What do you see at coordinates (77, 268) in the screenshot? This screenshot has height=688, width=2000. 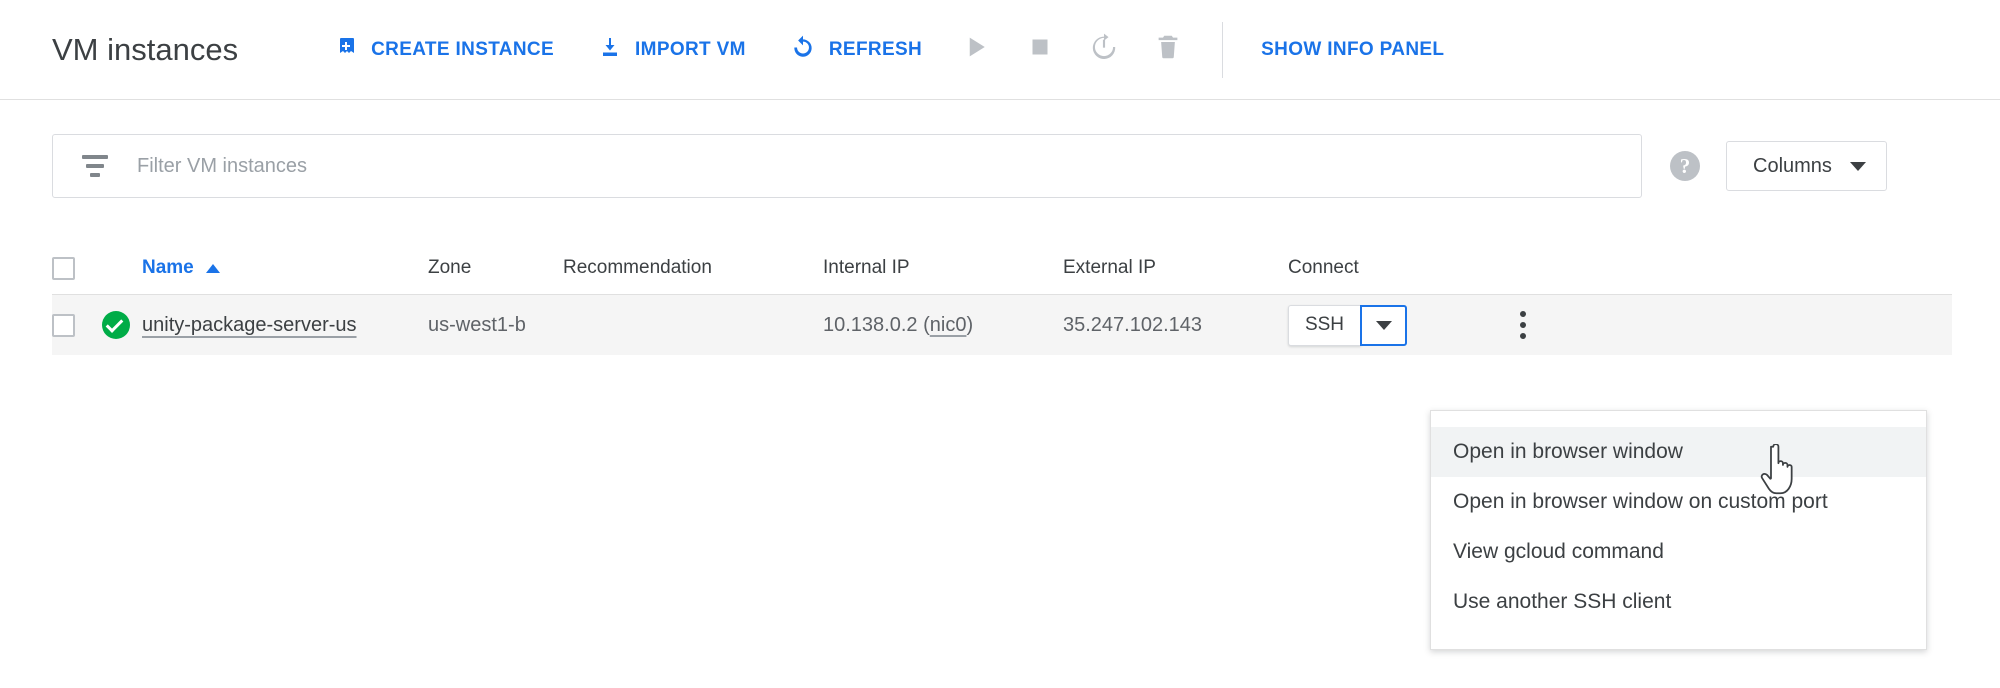 I see `select-all-cell` at bounding box center [77, 268].